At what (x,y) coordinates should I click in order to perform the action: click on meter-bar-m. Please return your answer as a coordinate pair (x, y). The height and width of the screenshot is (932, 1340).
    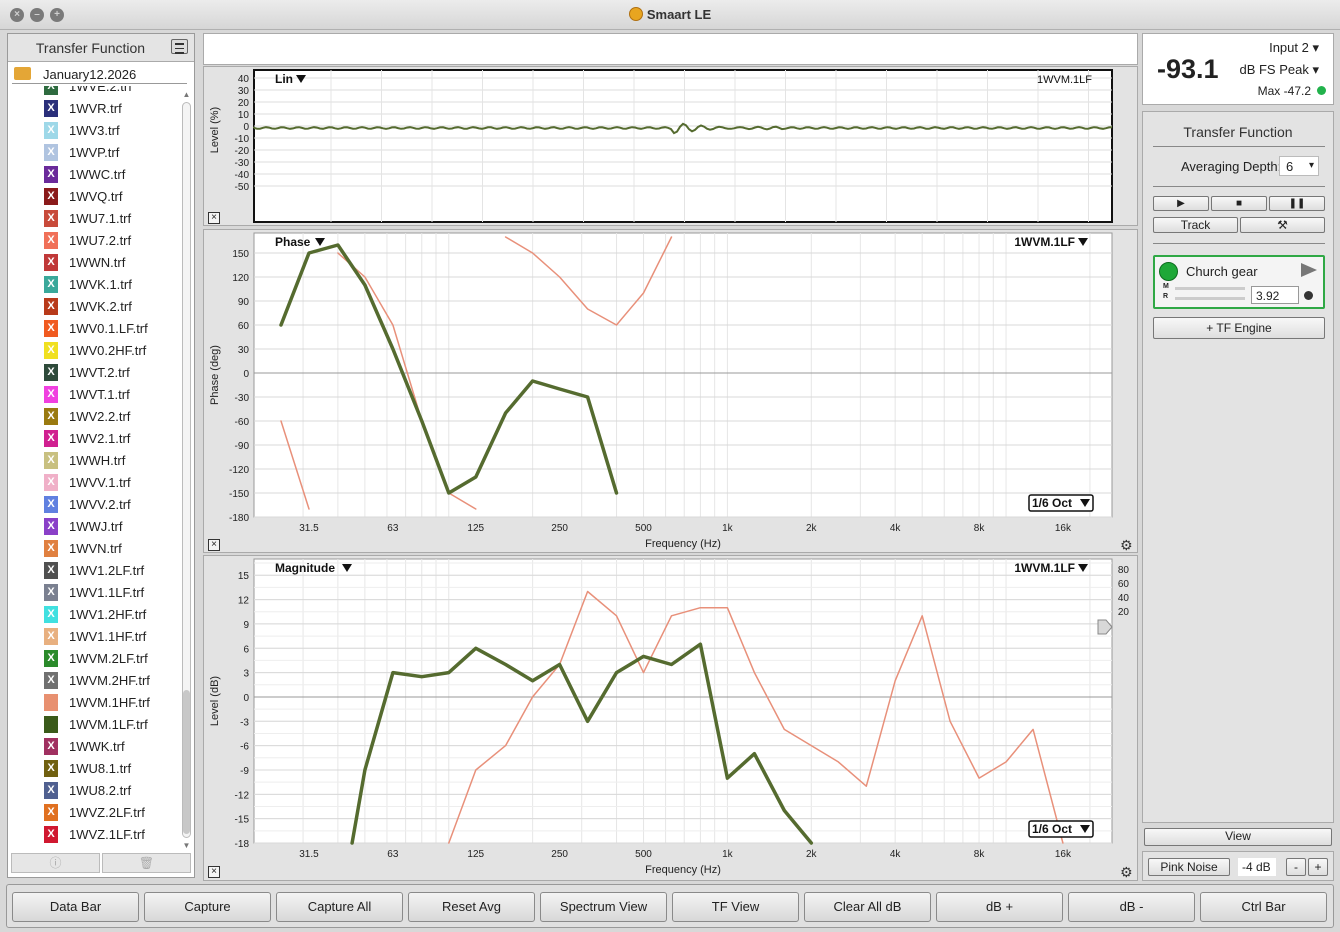
    Looking at the image, I should click on (1210, 288).